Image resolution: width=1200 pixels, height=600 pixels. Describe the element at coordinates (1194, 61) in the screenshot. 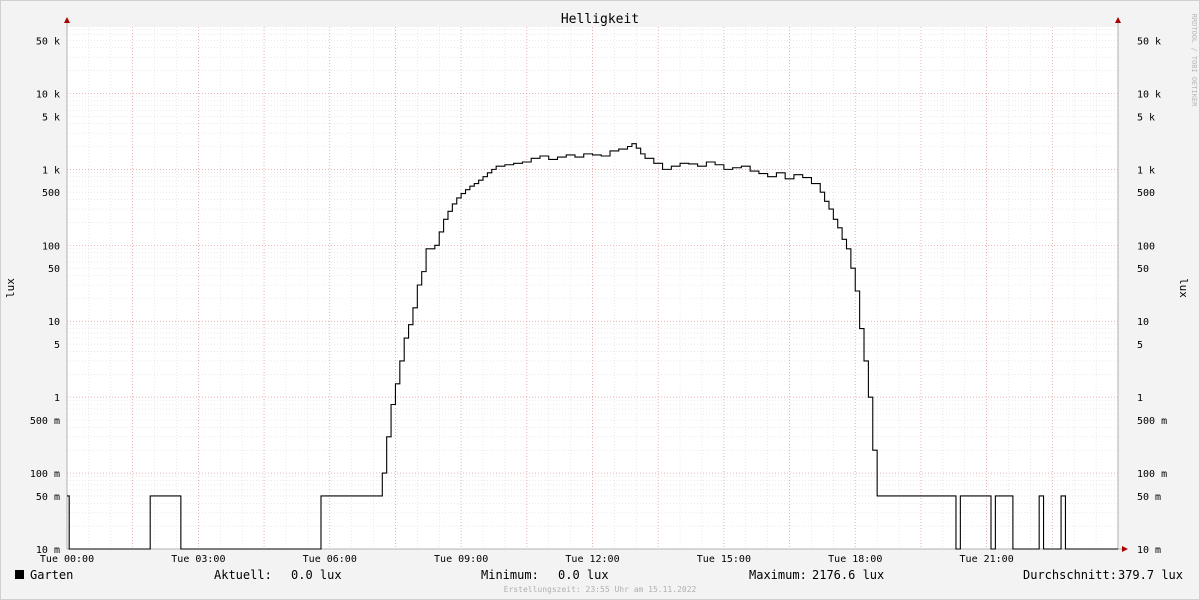

I see `watermark: RRDTOOL / TOBI OETIKER` at that location.